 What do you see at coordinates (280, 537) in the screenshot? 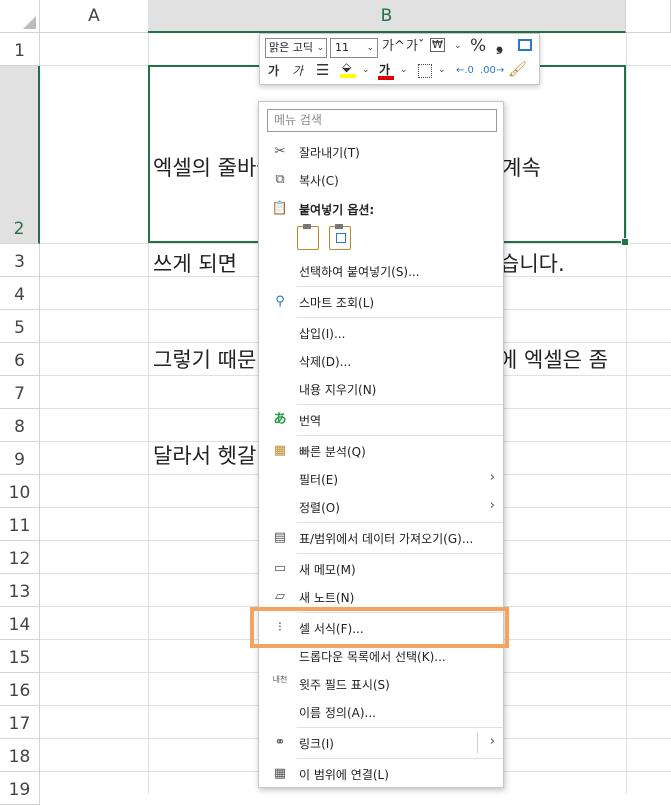
I see `table-icon: ▤` at bounding box center [280, 537].